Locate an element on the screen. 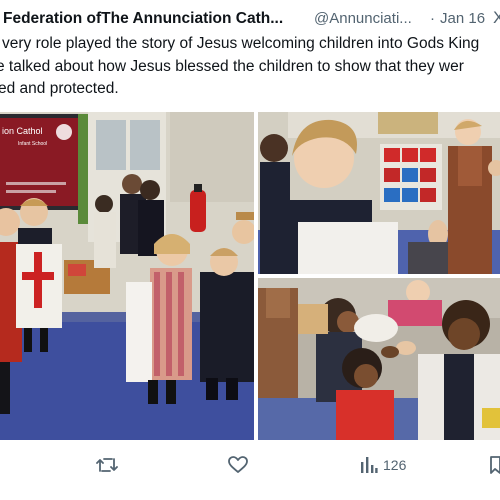 Image resolution: width=500 pixels, height=500 pixels. views-button: 126 is located at coordinates (383, 465).